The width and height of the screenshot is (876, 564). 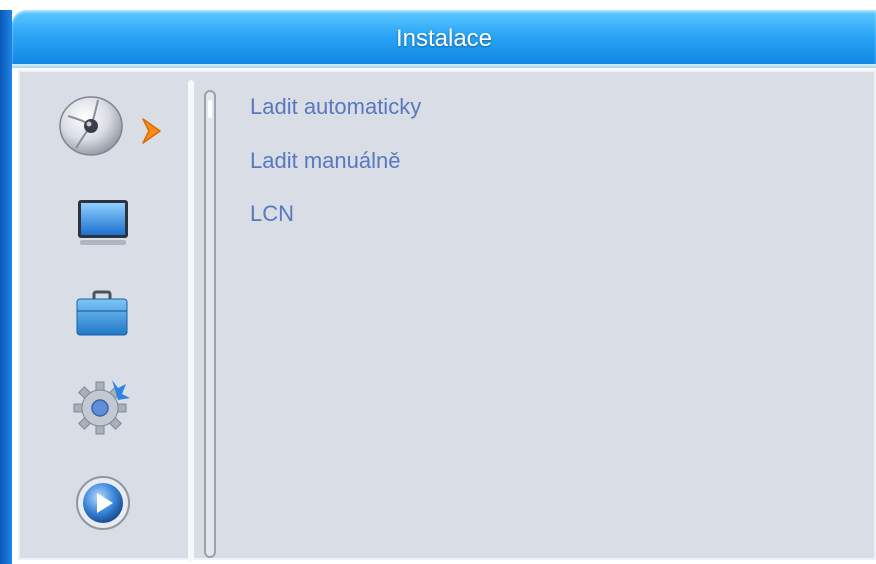 I want to click on selection-arrow, so click(x=152, y=131).